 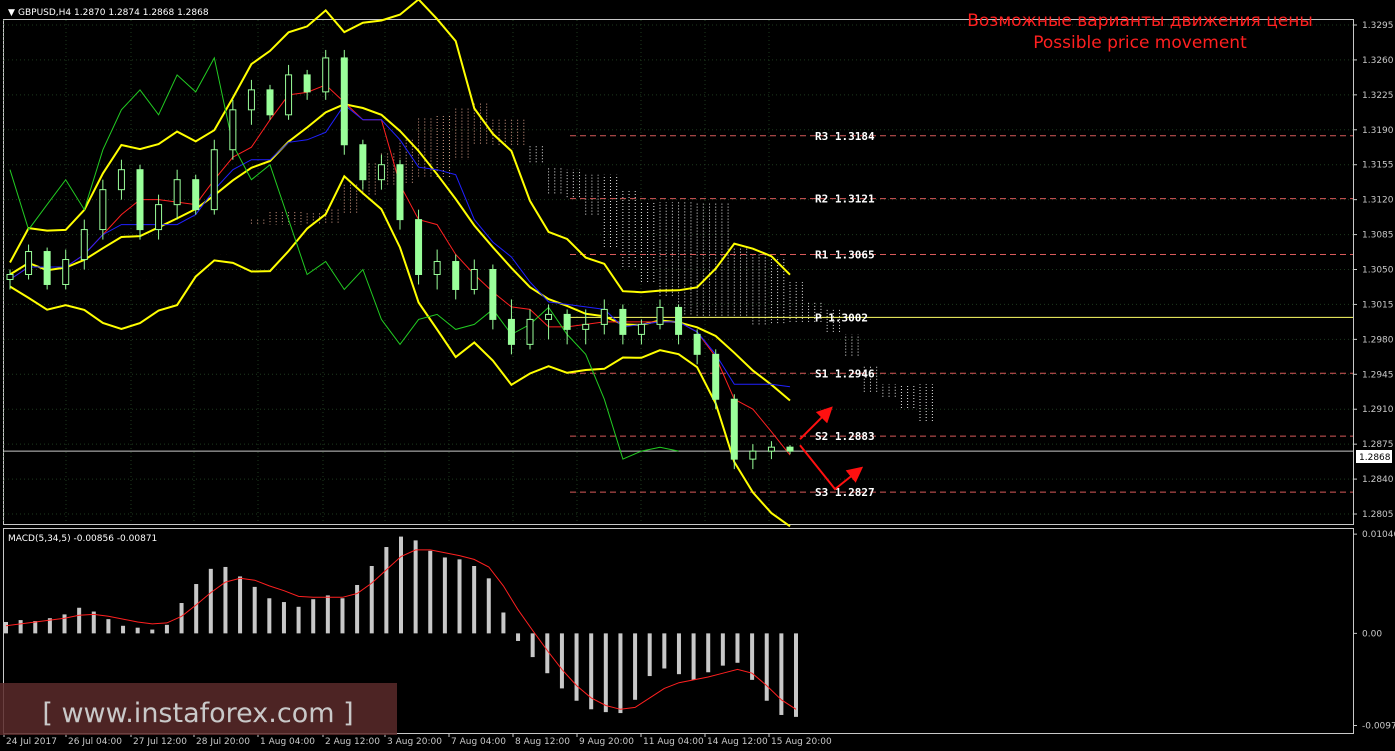 I want to click on x-tick-label: 7 Aug 04:00, so click(x=478, y=742).